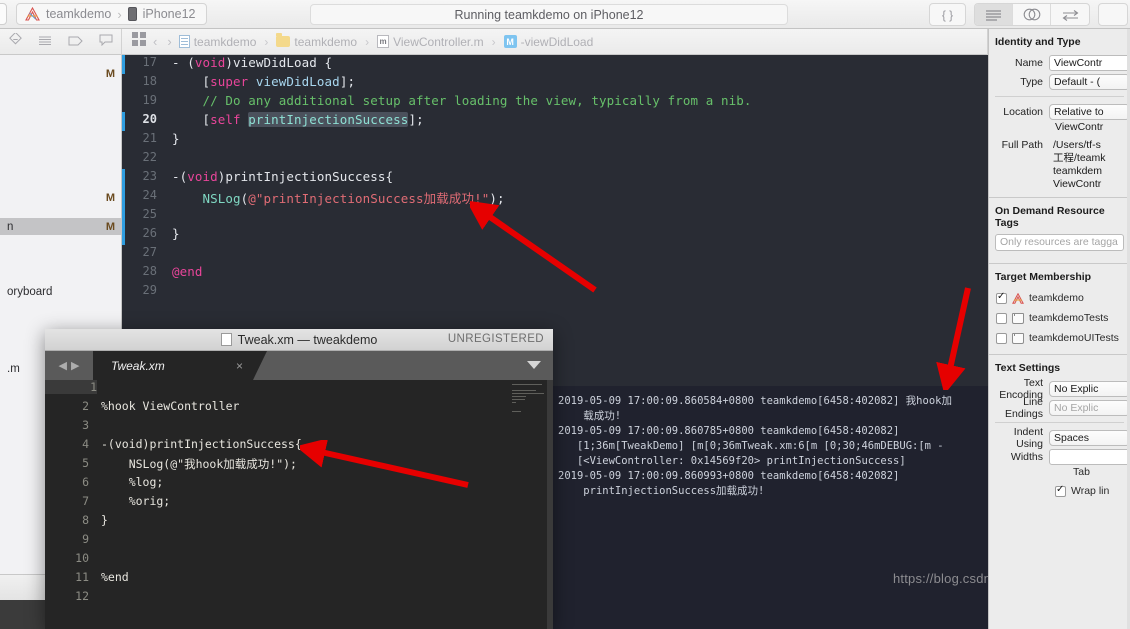  I want to click on related-items-icon, so click(139, 41).